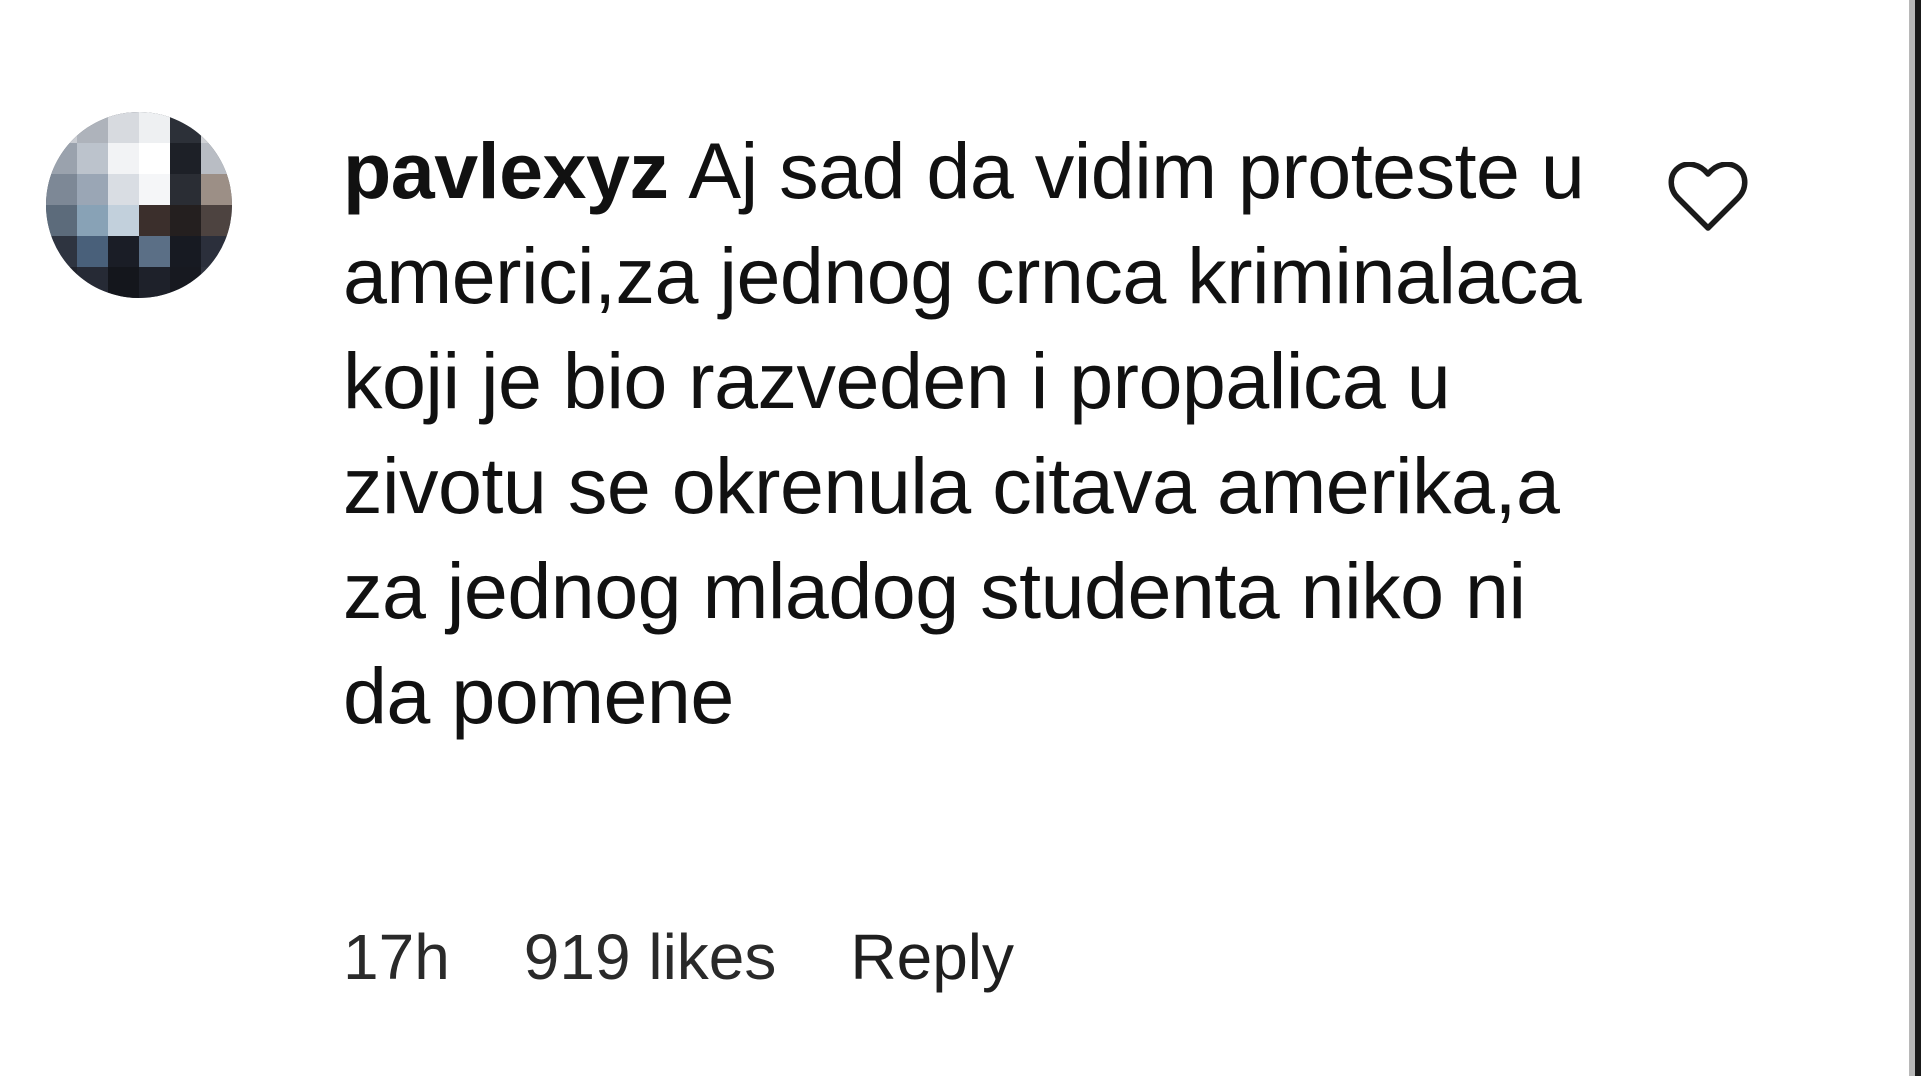 The width and height of the screenshot is (1921, 1076). I want to click on edge-border, so click(1918, 538).